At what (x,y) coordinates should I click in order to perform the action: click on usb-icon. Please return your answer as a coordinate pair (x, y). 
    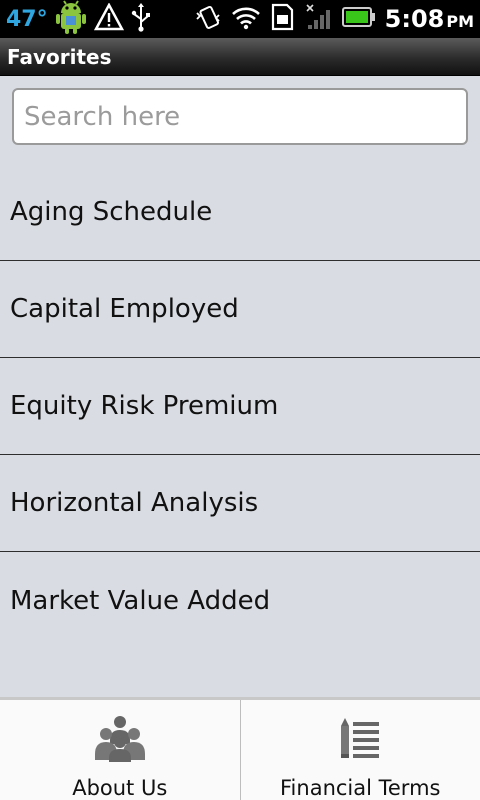
    Looking at the image, I should click on (141, 19).